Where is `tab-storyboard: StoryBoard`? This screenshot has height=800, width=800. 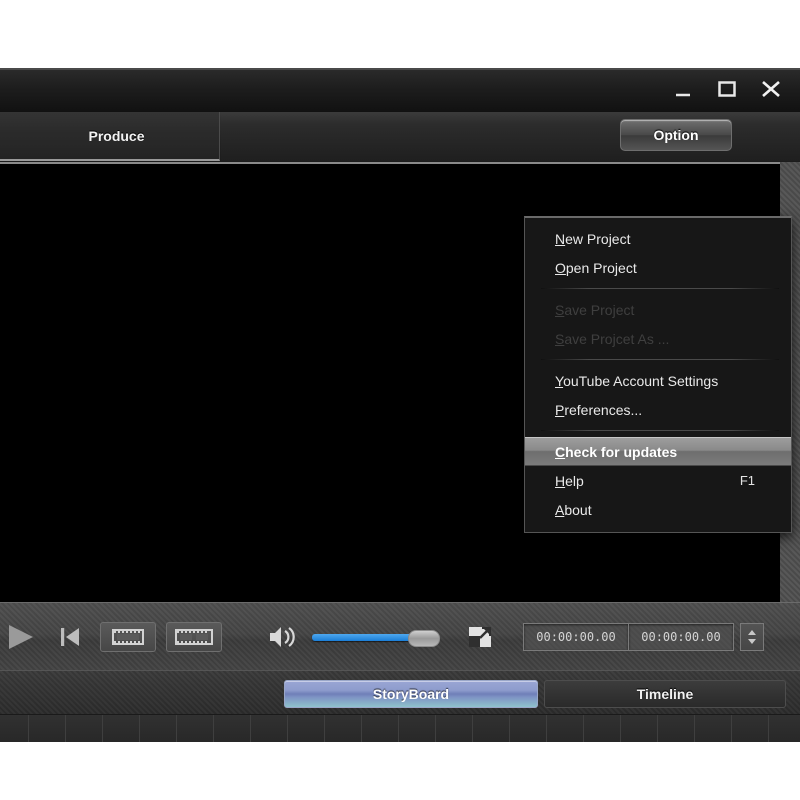 tab-storyboard: StoryBoard is located at coordinates (411, 694).